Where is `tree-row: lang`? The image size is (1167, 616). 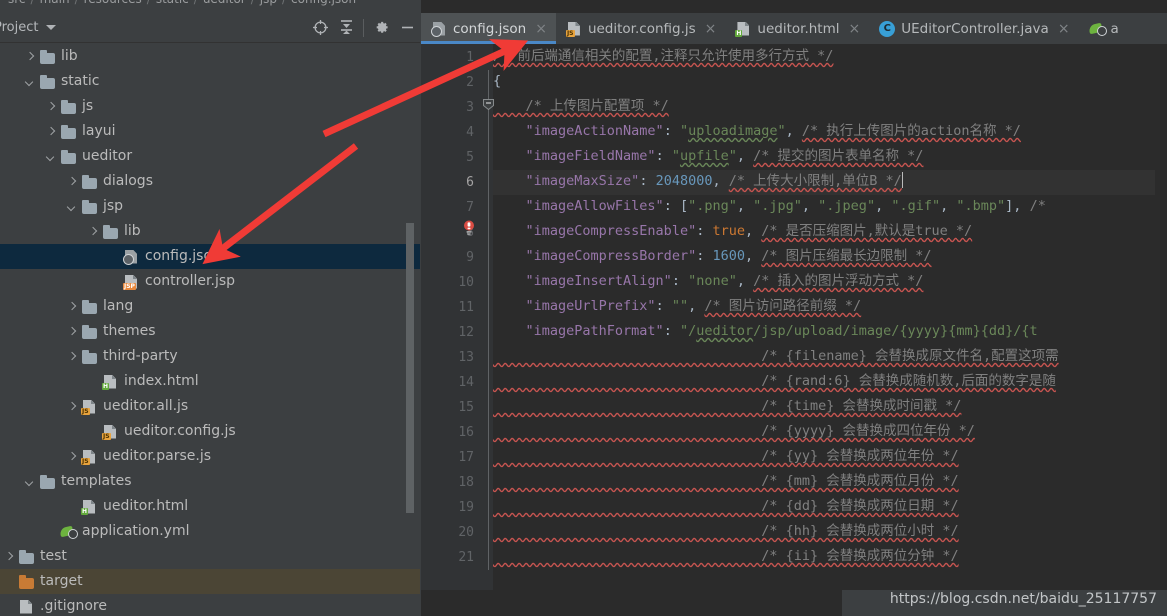
tree-row: lang is located at coordinates (210, 306).